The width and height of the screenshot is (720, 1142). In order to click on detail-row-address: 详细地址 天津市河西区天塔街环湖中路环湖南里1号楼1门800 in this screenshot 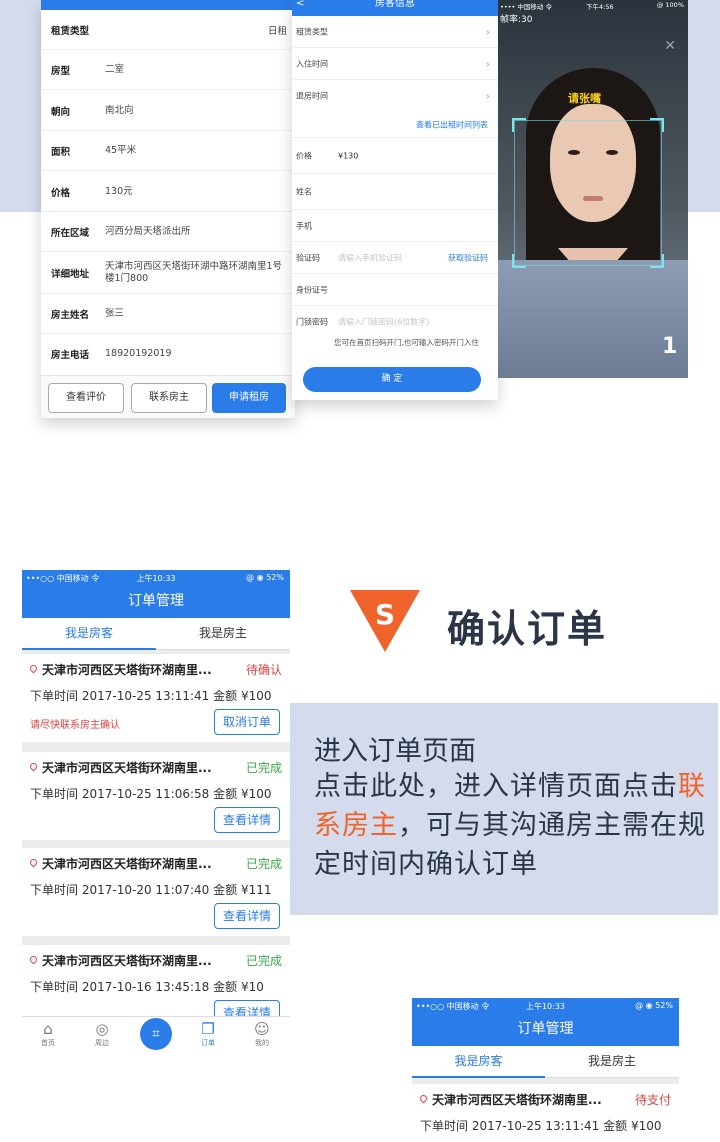, I will do `click(168, 273)`.